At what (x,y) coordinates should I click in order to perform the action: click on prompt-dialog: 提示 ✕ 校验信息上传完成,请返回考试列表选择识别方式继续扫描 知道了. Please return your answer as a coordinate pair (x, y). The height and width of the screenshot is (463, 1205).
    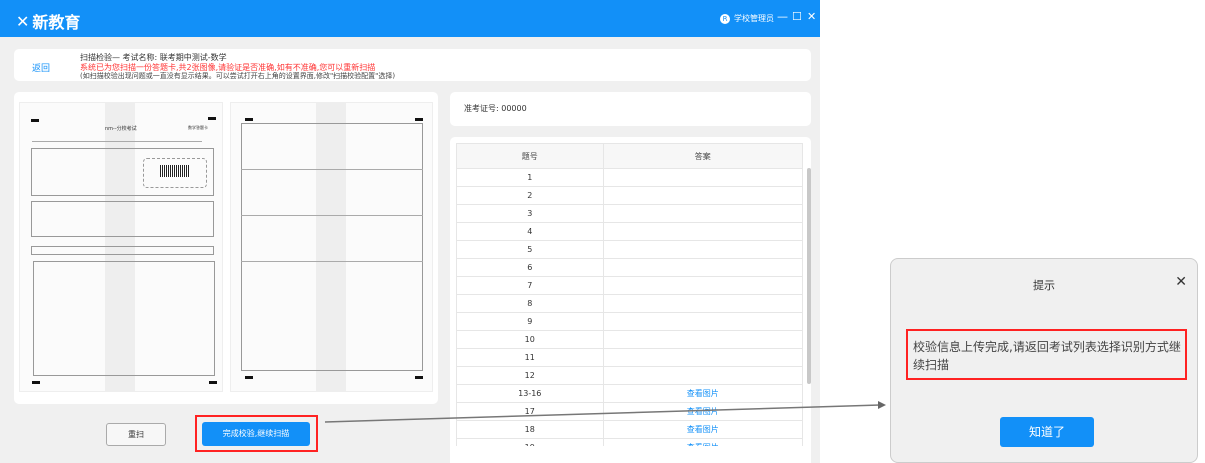
    Looking at the image, I should click on (1044, 360).